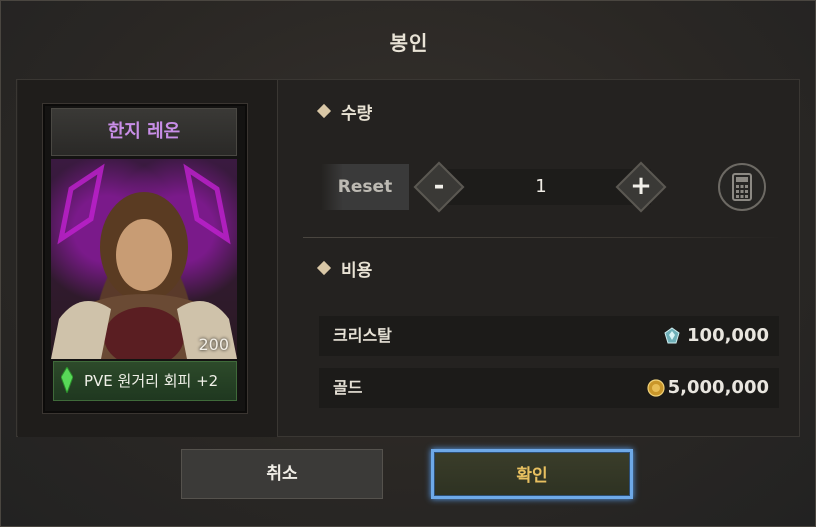  I want to click on hero-bonus-text: PVE 원거리 회피 +2, so click(151, 381).